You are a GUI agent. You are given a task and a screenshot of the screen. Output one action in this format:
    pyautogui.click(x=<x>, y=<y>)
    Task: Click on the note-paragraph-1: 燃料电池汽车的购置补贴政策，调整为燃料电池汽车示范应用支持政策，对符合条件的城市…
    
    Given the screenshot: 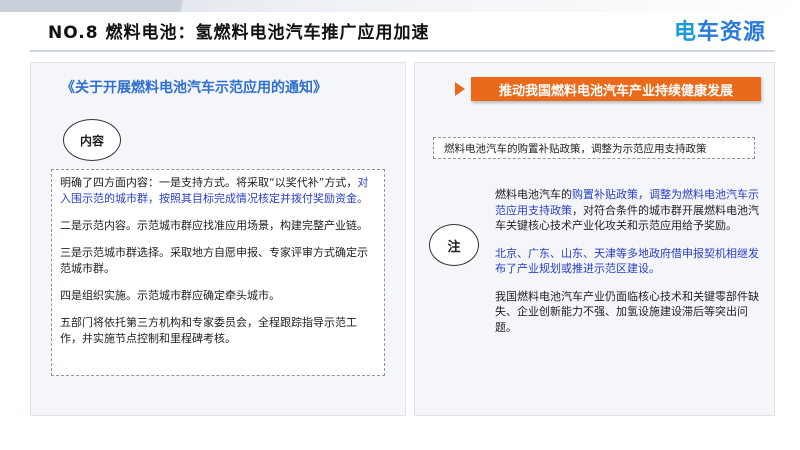 What is the action you would take?
    pyautogui.click(x=628, y=210)
    